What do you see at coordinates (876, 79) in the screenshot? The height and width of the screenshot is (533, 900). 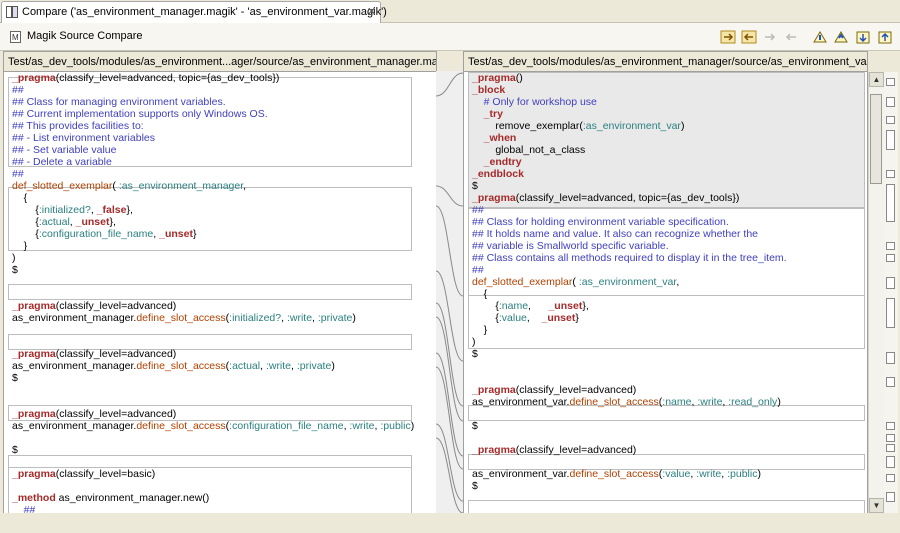 I see `scroll-up-arrow-icon: ▲` at bounding box center [876, 79].